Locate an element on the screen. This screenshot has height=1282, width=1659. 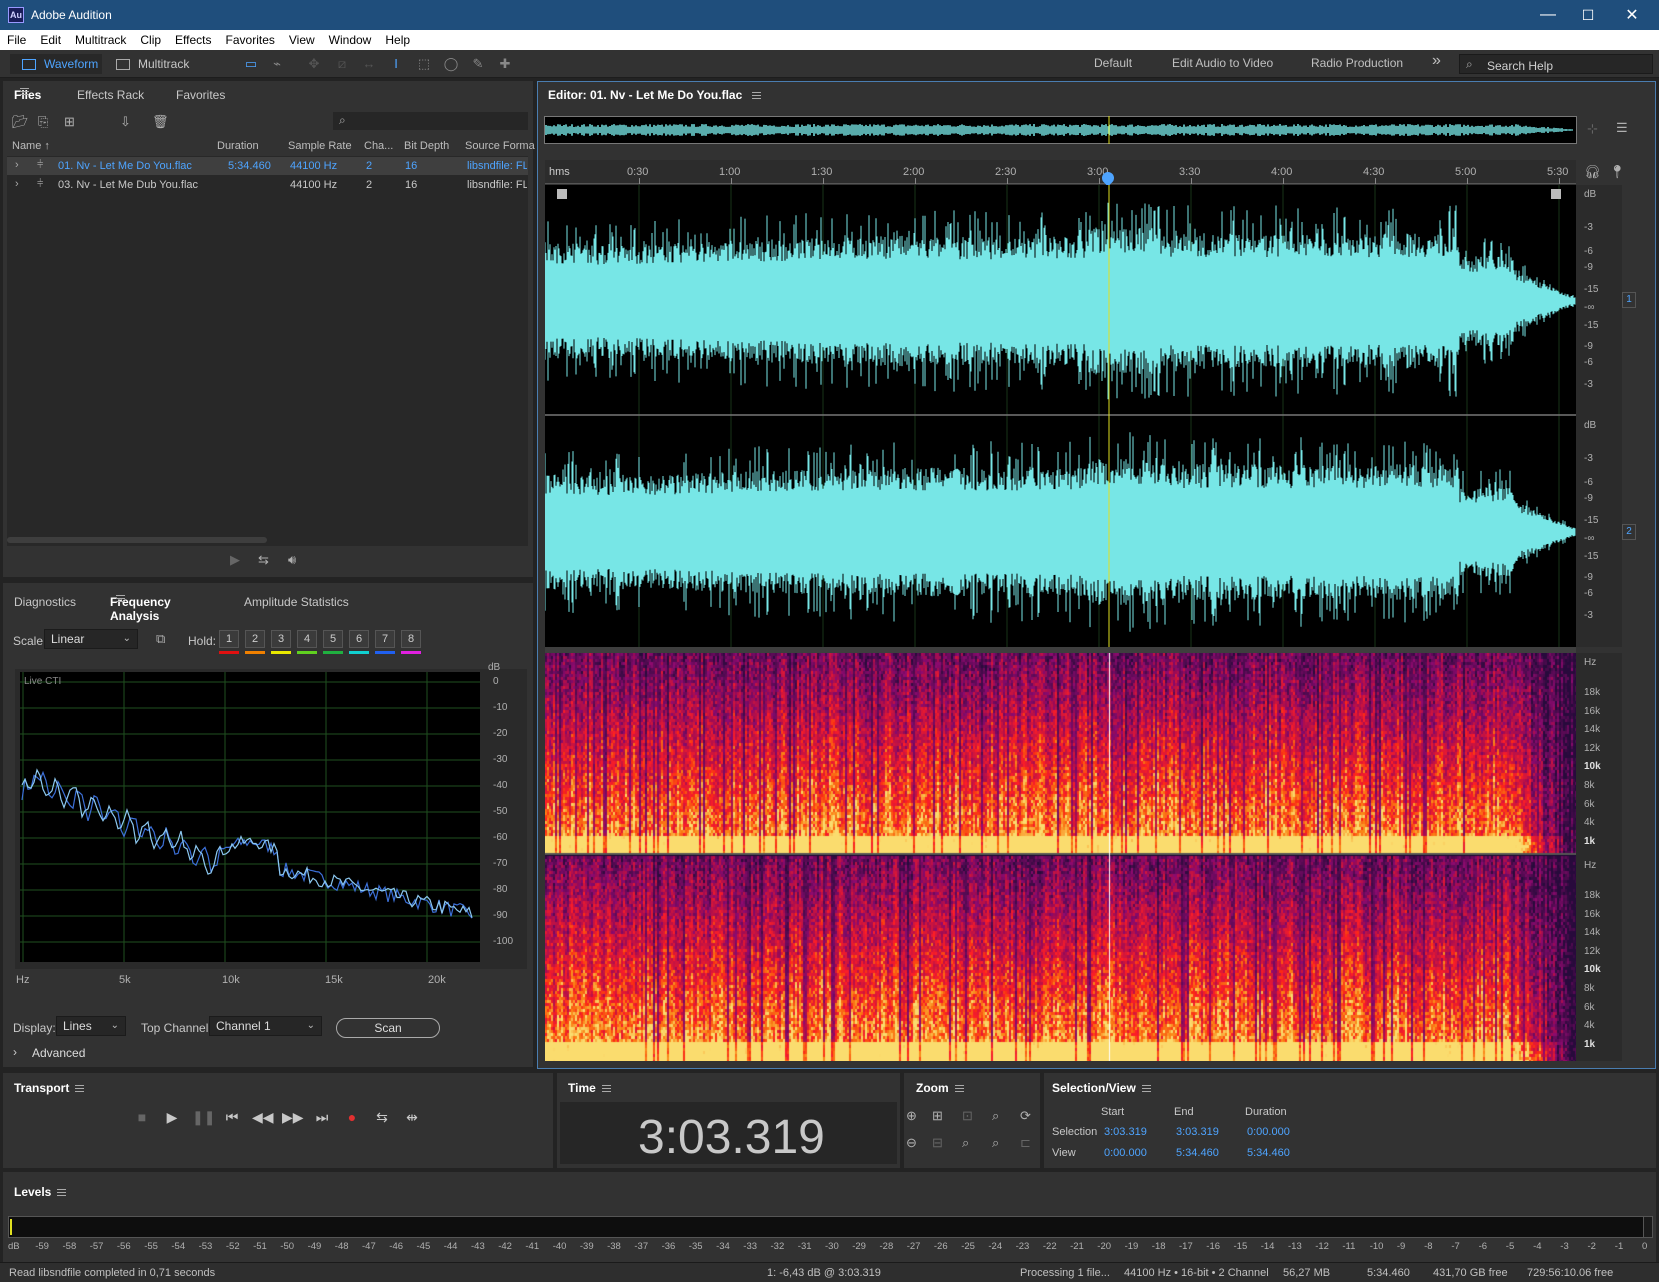
display-select: Lines ⌄ is located at coordinates (91, 1026).